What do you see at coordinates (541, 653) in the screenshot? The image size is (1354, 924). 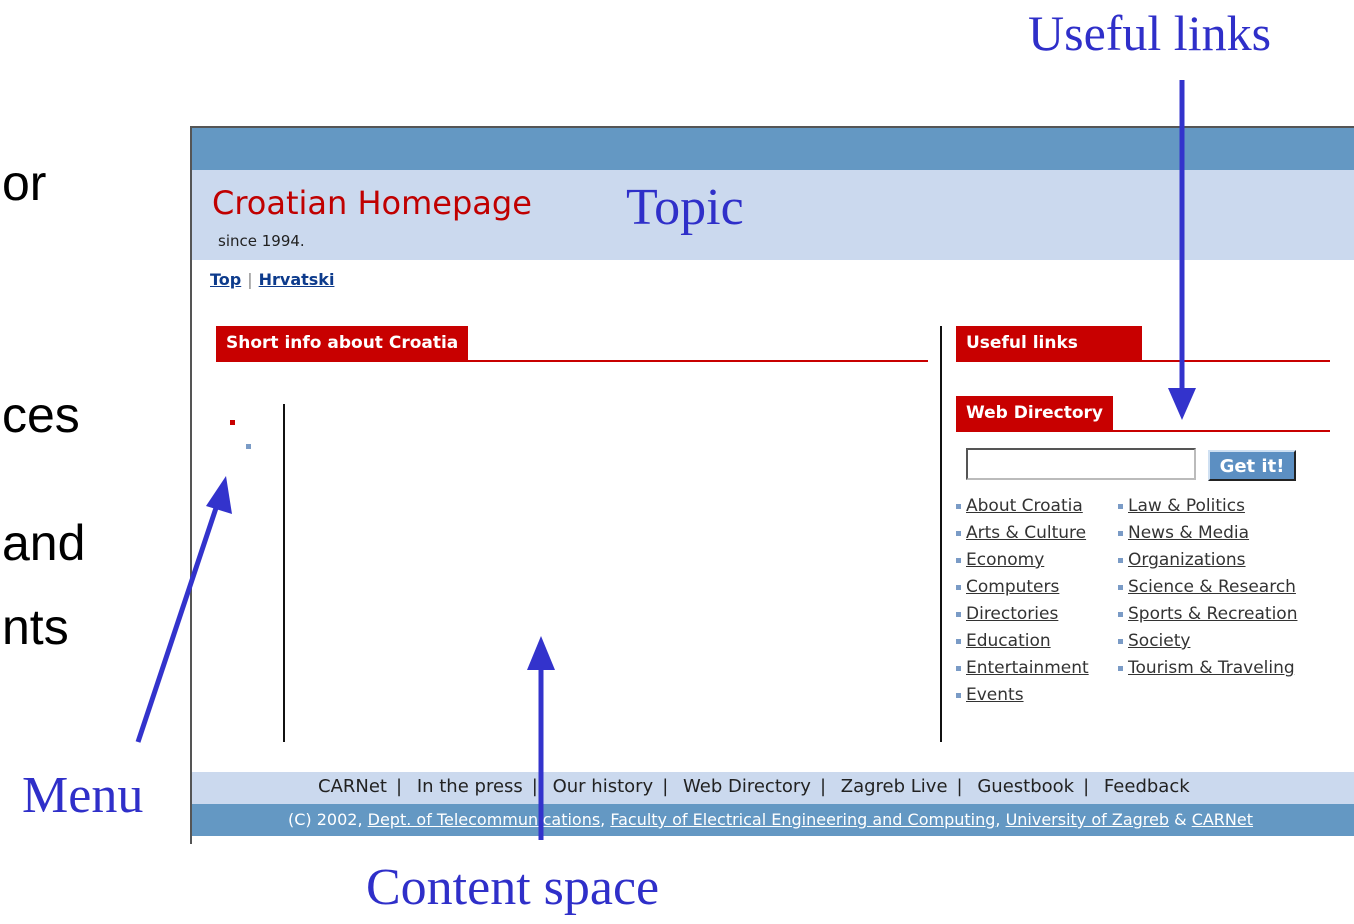 I see `arrow-head-content` at bounding box center [541, 653].